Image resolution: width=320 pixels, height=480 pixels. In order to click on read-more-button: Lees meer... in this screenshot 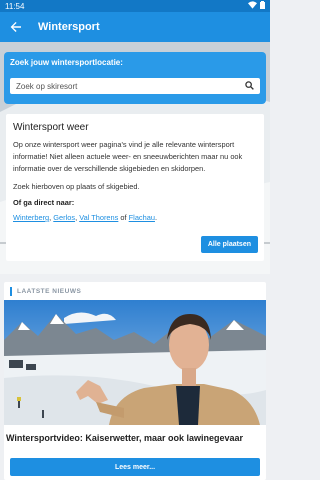, I will do `click(135, 467)`.